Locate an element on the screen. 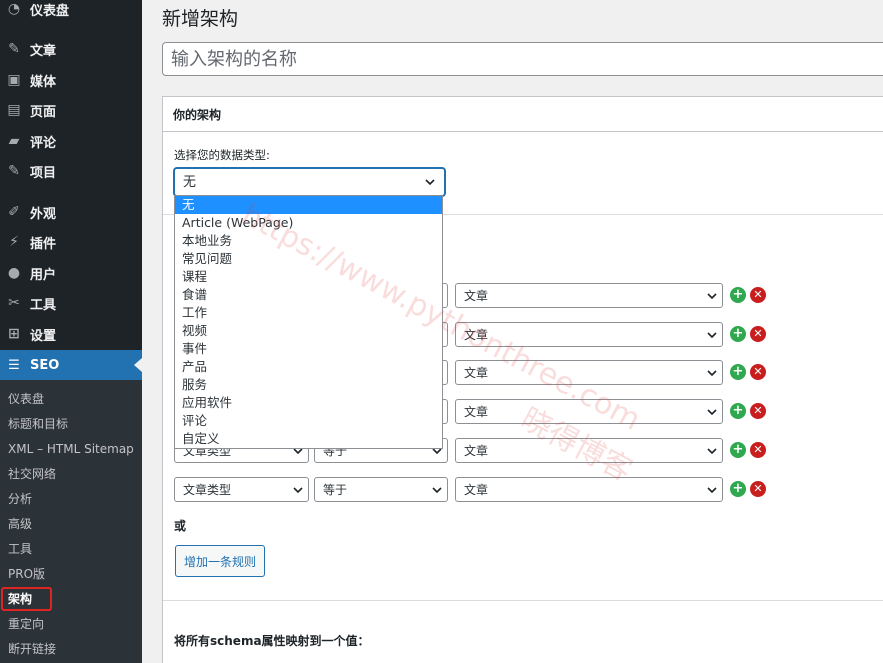 This screenshot has height=663, width=883. menu-comments: ▰ 评论 is located at coordinates (71, 141).